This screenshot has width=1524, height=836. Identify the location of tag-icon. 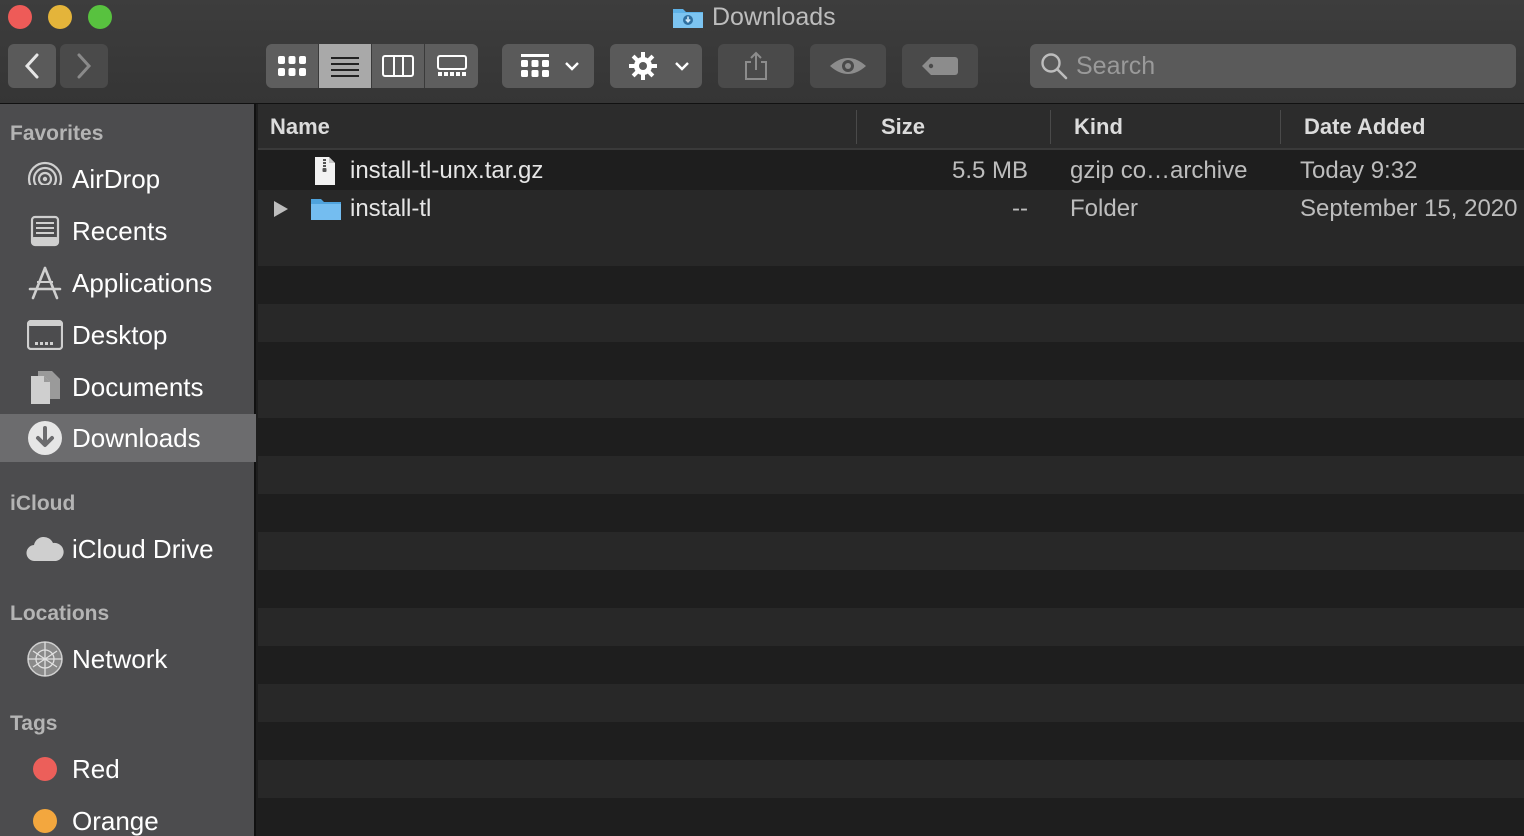
(940, 66).